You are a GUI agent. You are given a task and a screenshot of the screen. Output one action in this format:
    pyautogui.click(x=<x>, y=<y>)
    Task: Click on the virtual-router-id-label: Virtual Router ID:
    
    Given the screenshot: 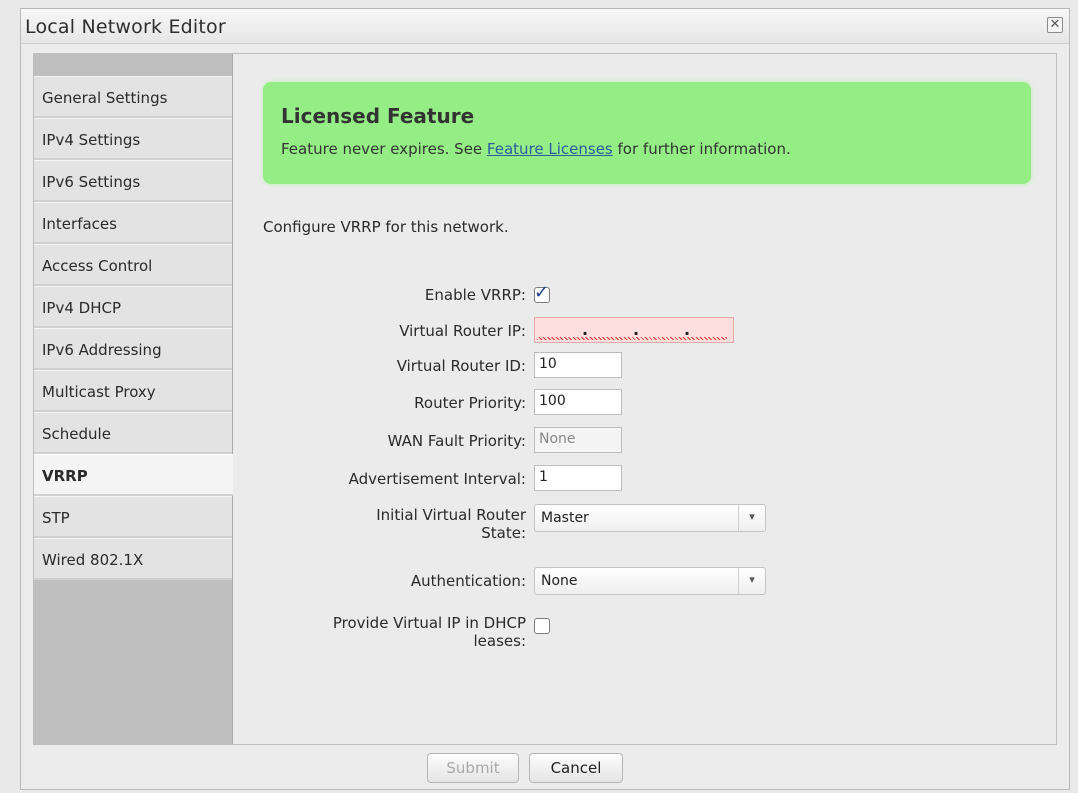 What is the action you would take?
    pyautogui.click(x=461, y=366)
    